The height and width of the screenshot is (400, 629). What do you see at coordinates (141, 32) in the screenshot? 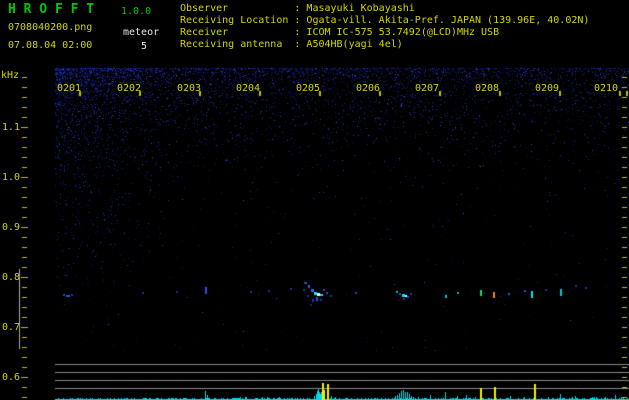
I see `mode-label: meteor` at bounding box center [141, 32].